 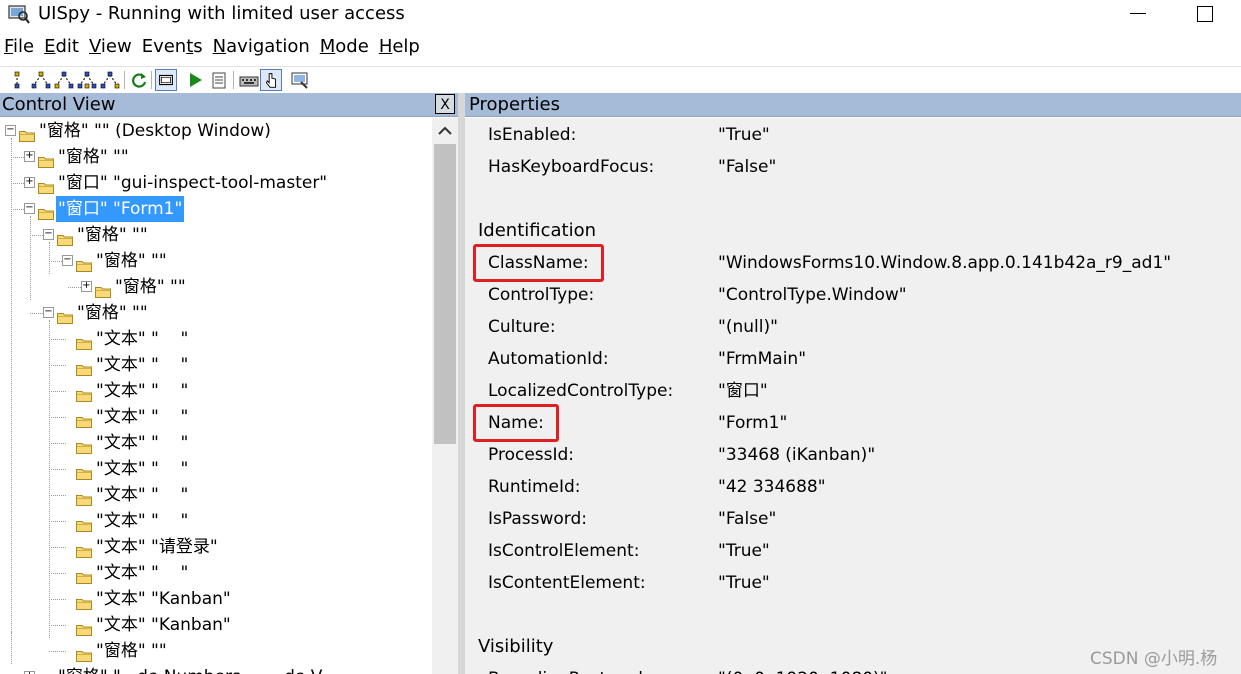 What do you see at coordinates (514, 104) in the screenshot?
I see `properties-title: Properties` at bounding box center [514, 104].